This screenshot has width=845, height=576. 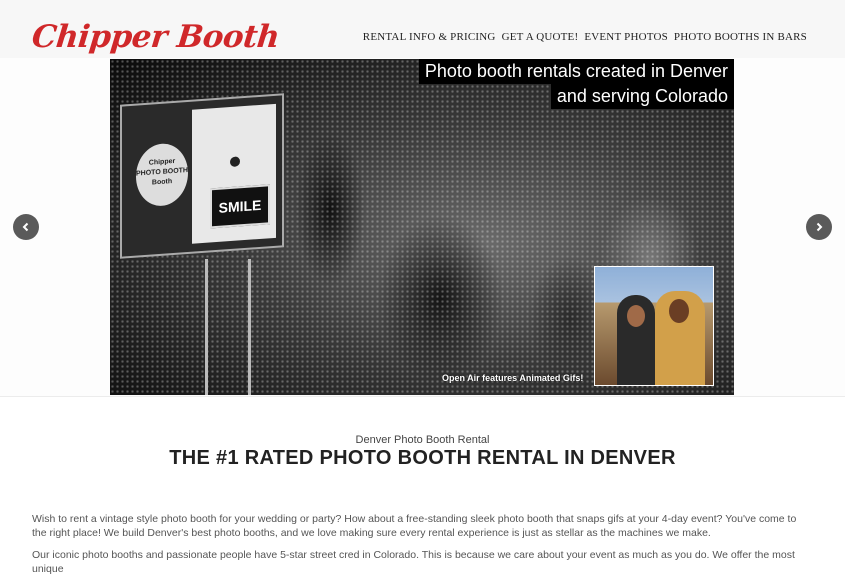 I want to click on chevron-right-icon, so click(x=819, y=227).